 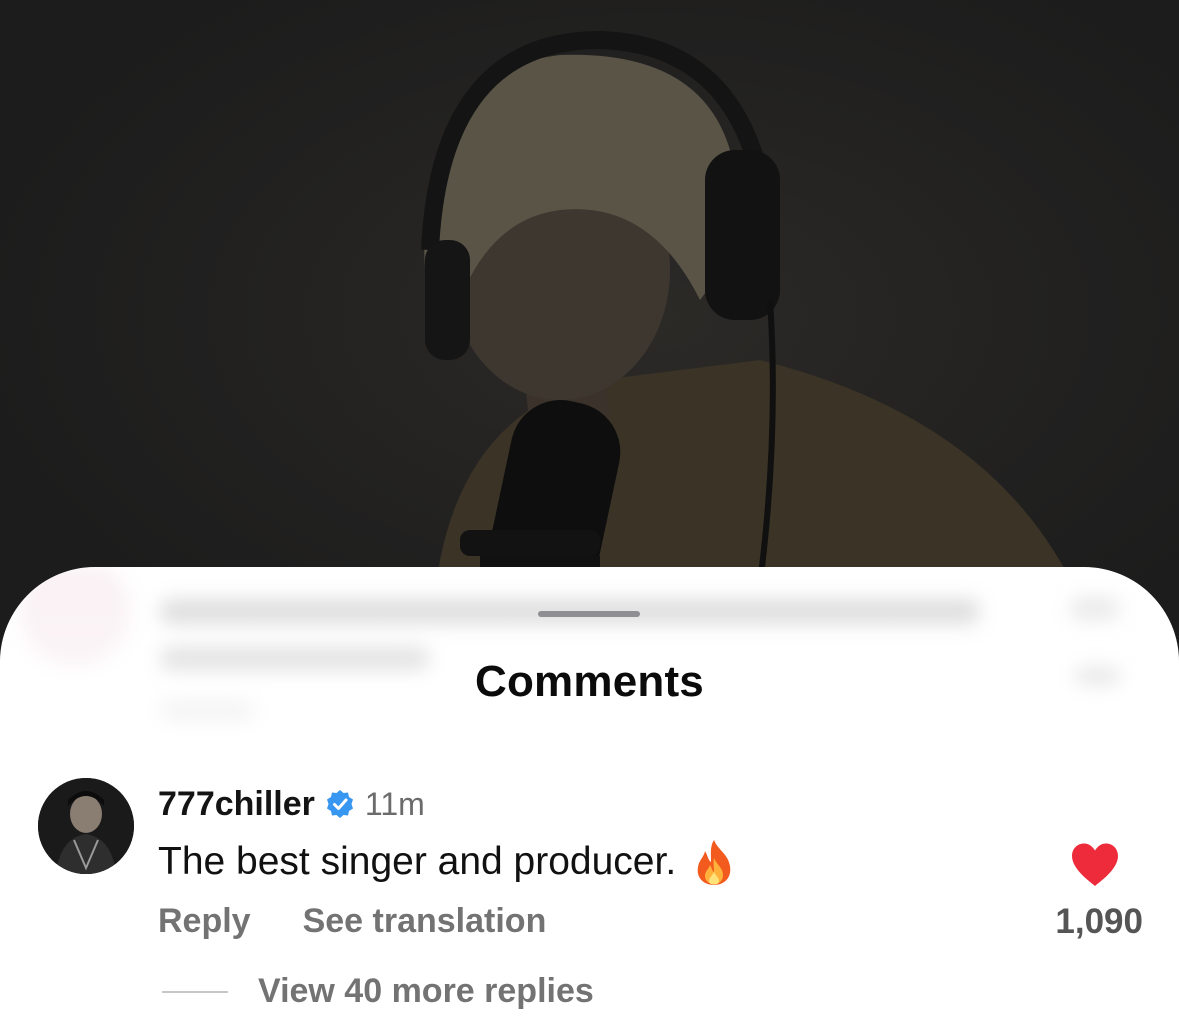 I want to click on replies-divider-line, so click(x=195, y=991).